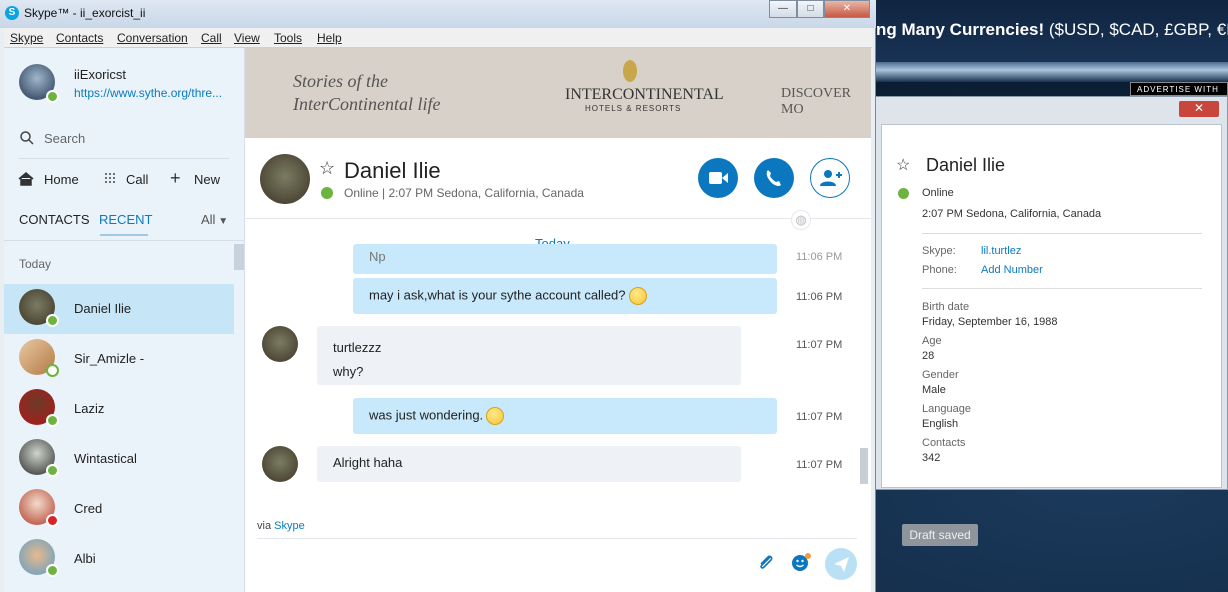 The height and width of the screenshot is (592, 1228). Describe the element at coordinates (864, 466) in the screenshot. I see `chat-scrollbar` at that location.